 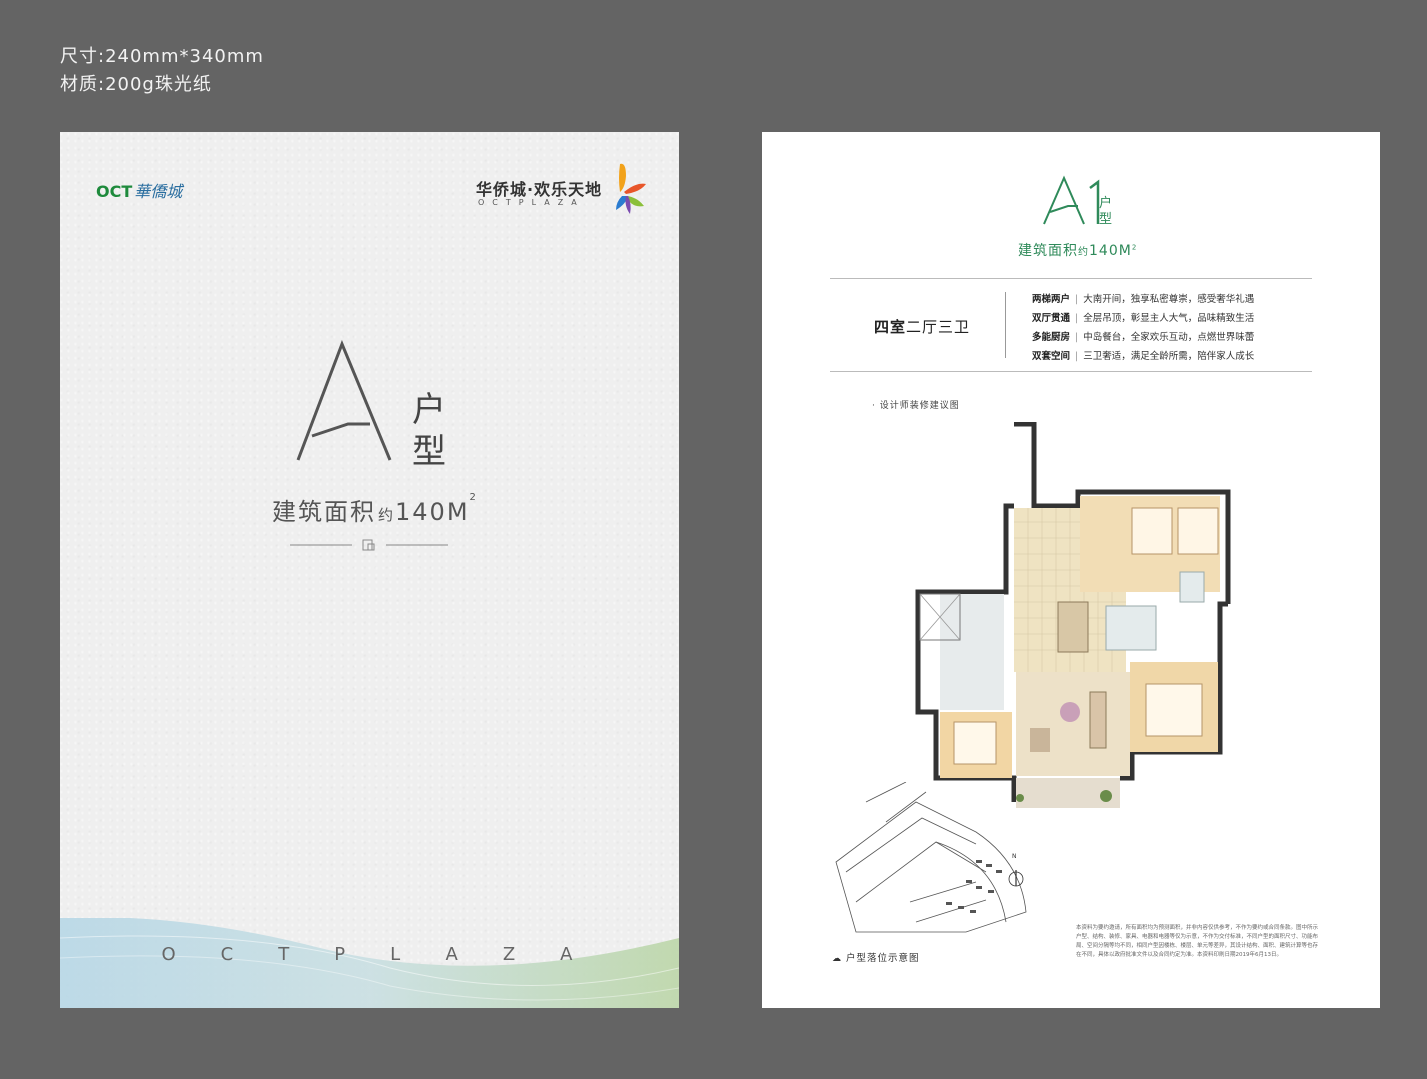 I want to click on building-area: 建筑面积 约140M2, so click(x=375, y=509).